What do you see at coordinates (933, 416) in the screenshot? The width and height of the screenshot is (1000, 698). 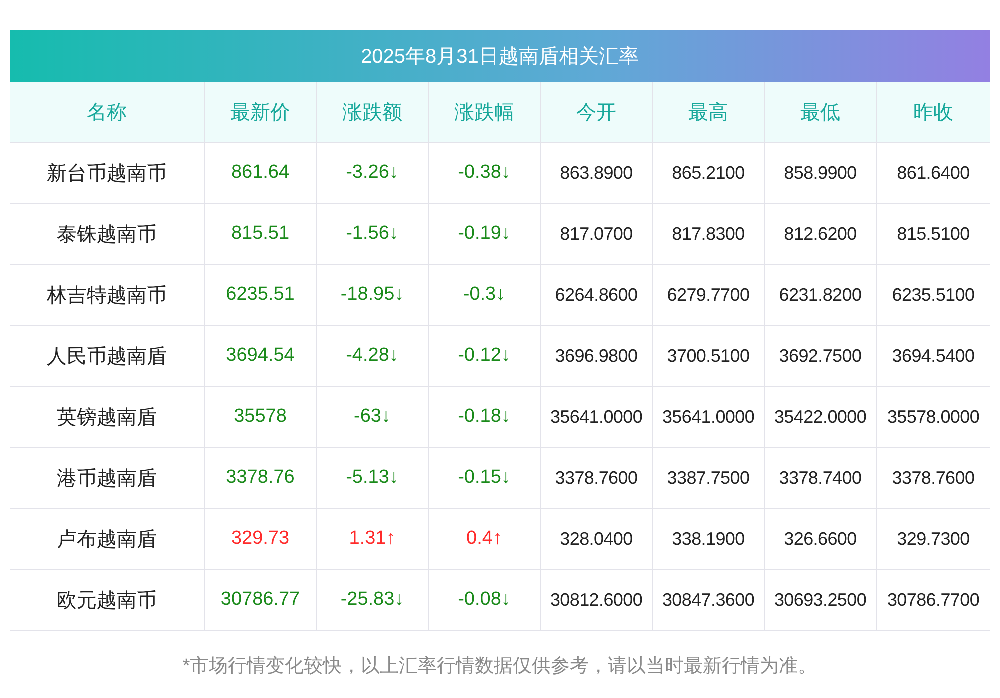 I see `table-cell: 35578.0000` at bounding box center [933, 416].